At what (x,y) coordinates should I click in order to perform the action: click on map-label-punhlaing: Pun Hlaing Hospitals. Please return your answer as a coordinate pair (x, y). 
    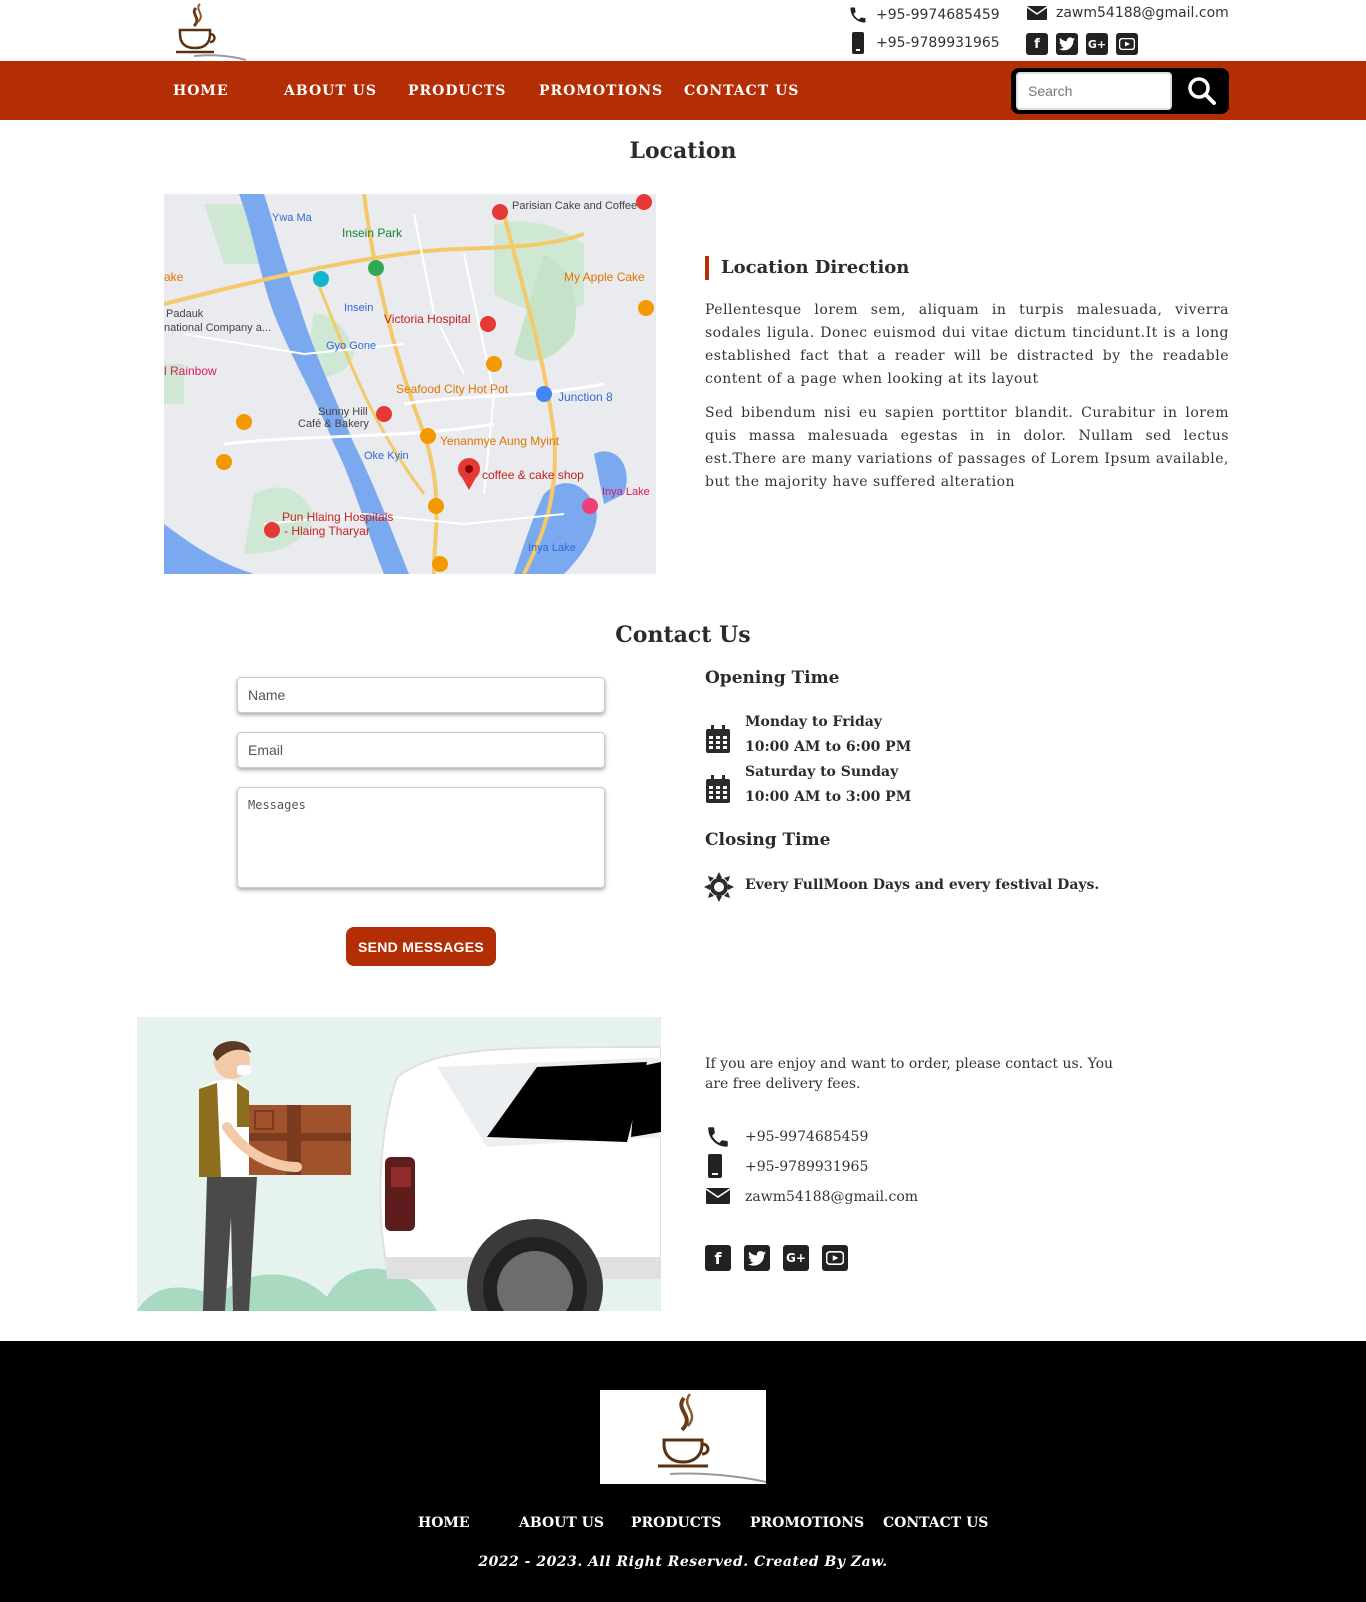
    Looking at the image, I should click on (338, 517).